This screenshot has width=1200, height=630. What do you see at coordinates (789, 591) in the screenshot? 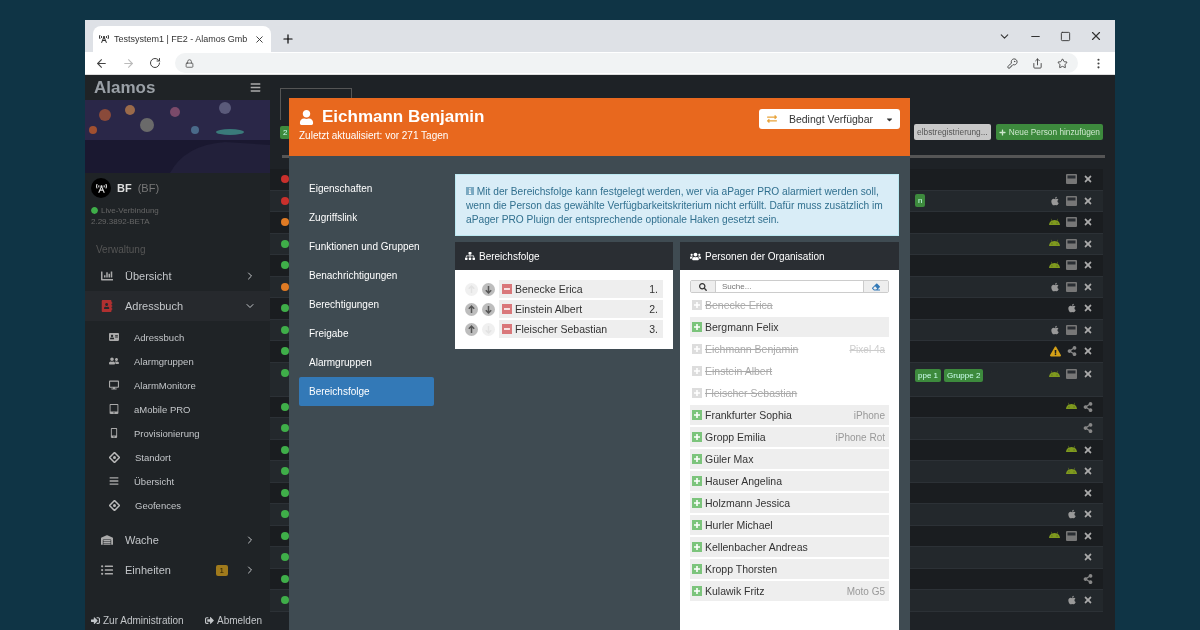
I see `person-item: Kulawik Fritz Moto G5` at bounding box center [789, 591].